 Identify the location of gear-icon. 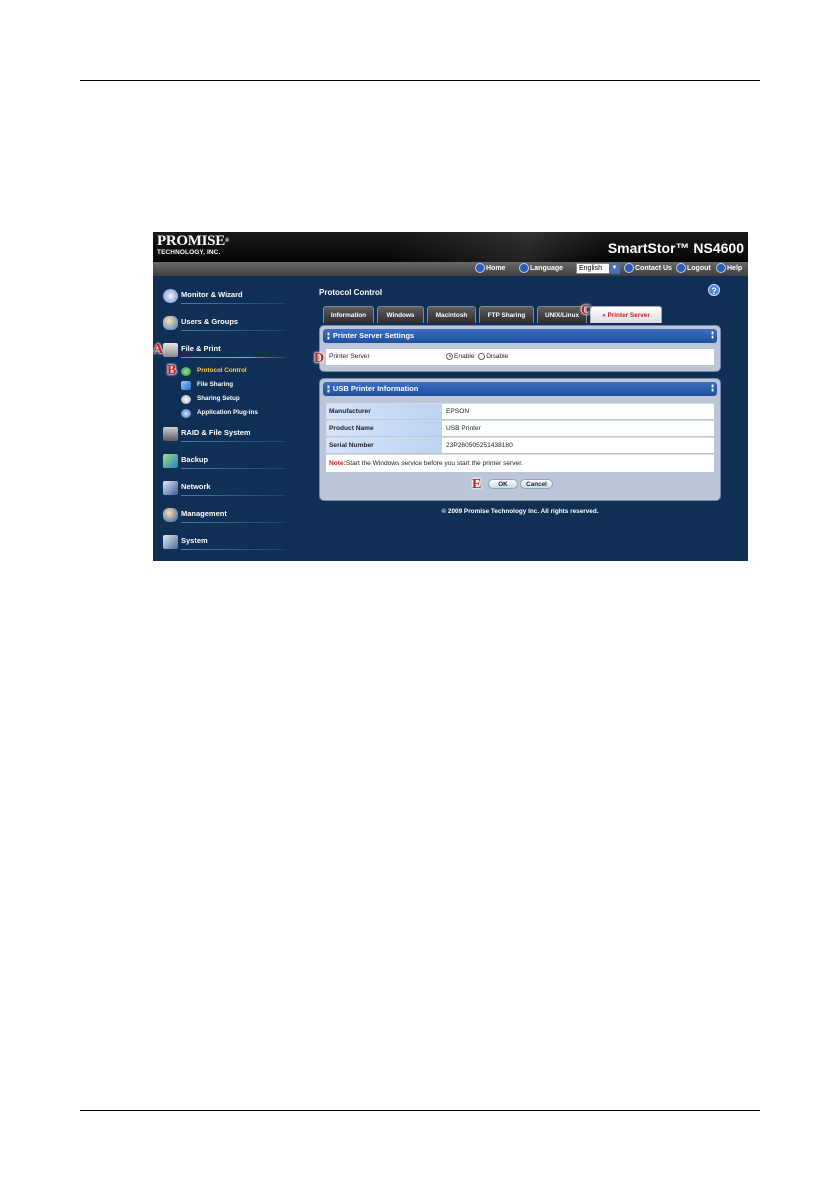
(186, 399).